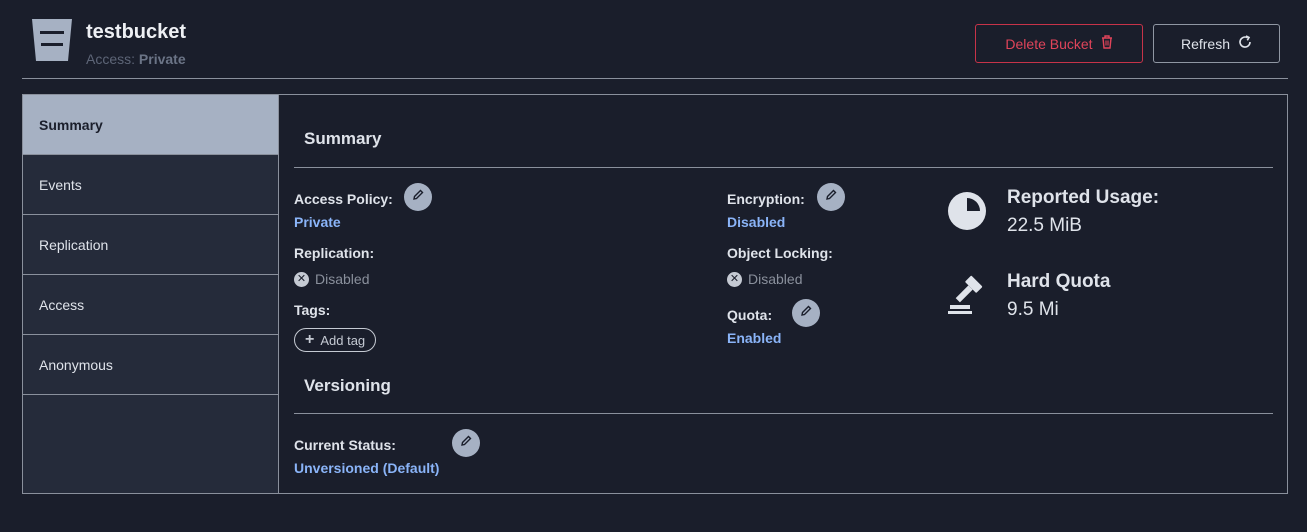 The width and height of the screenshot is (1307, 532). What do you see at coordinates (52, 40) in the screenshot?
I see `bucket-icon` at bounding box center [52, 40].